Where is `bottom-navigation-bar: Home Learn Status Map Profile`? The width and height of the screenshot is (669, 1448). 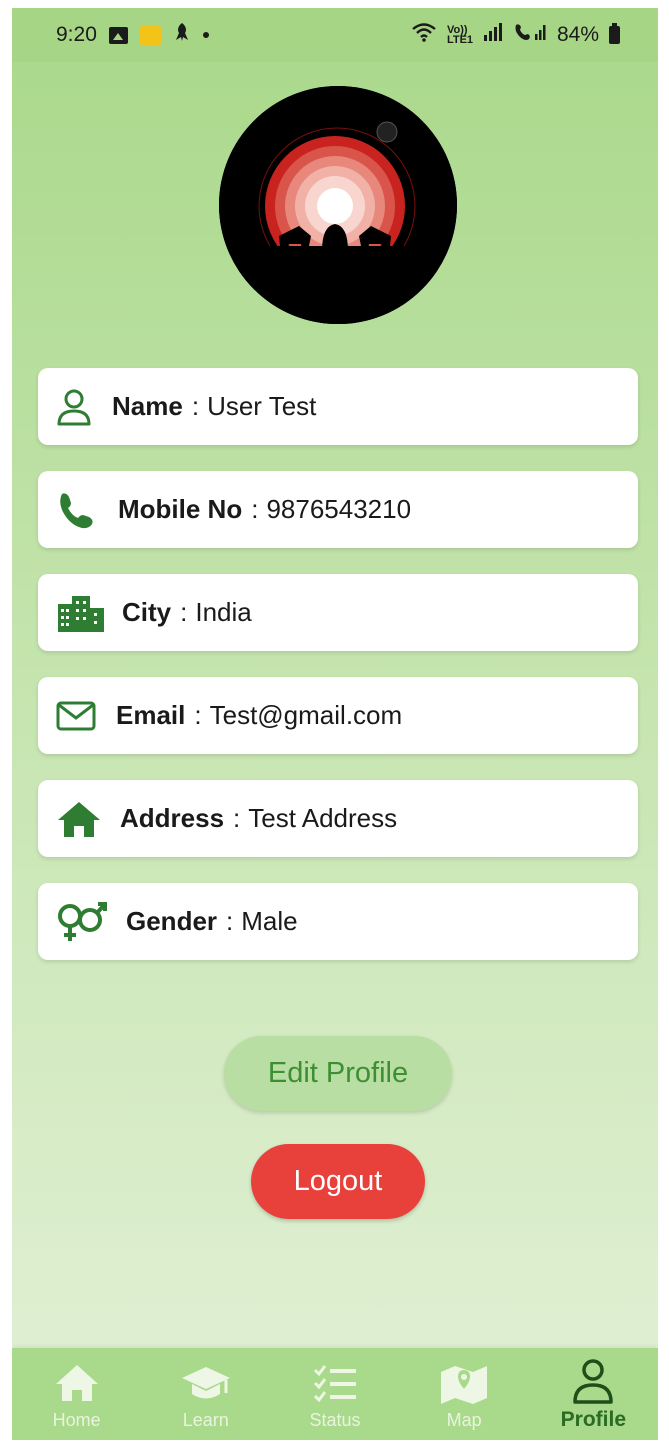 bottom-navigation-bar: Home Learn Status Map Profile is located at coordinates (335, 1394).